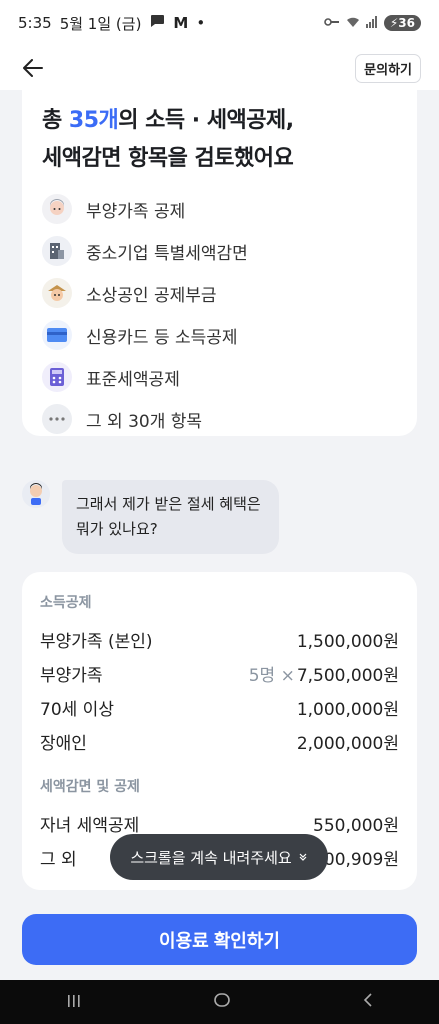  I want to click on inquiry-button: 문의하기, so click(388, 68).